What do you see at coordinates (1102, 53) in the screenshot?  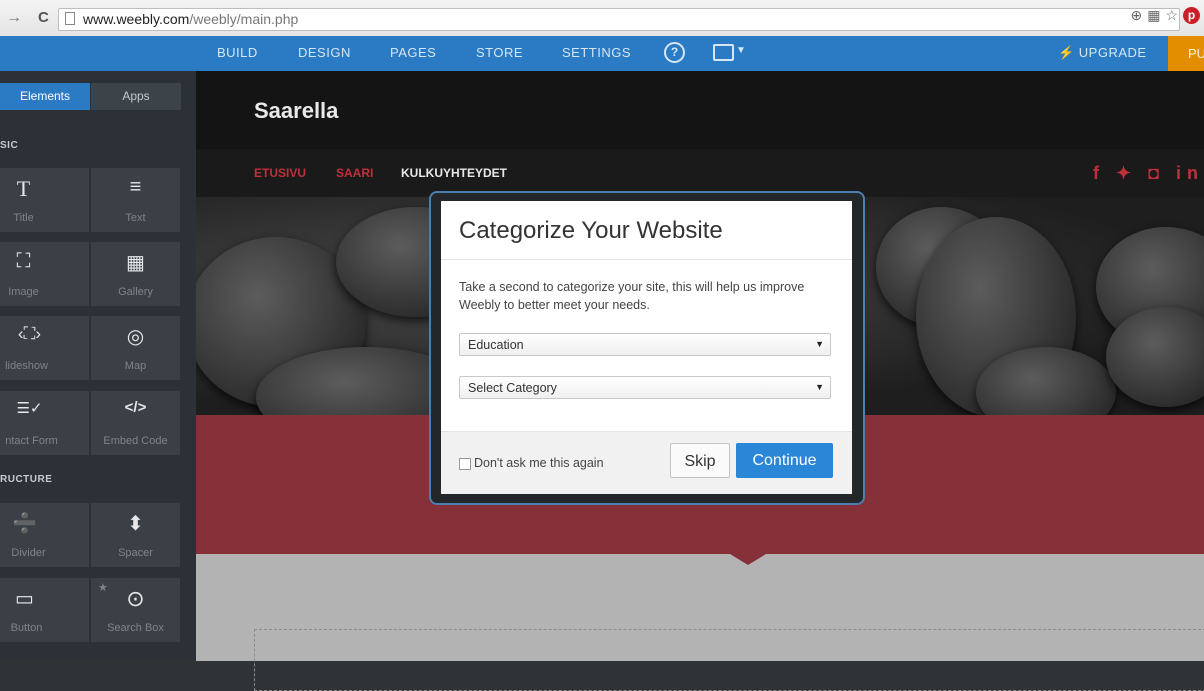 I see `upgrade-button: ⚡ UPGRADE` at bounding box center [1102, 53].